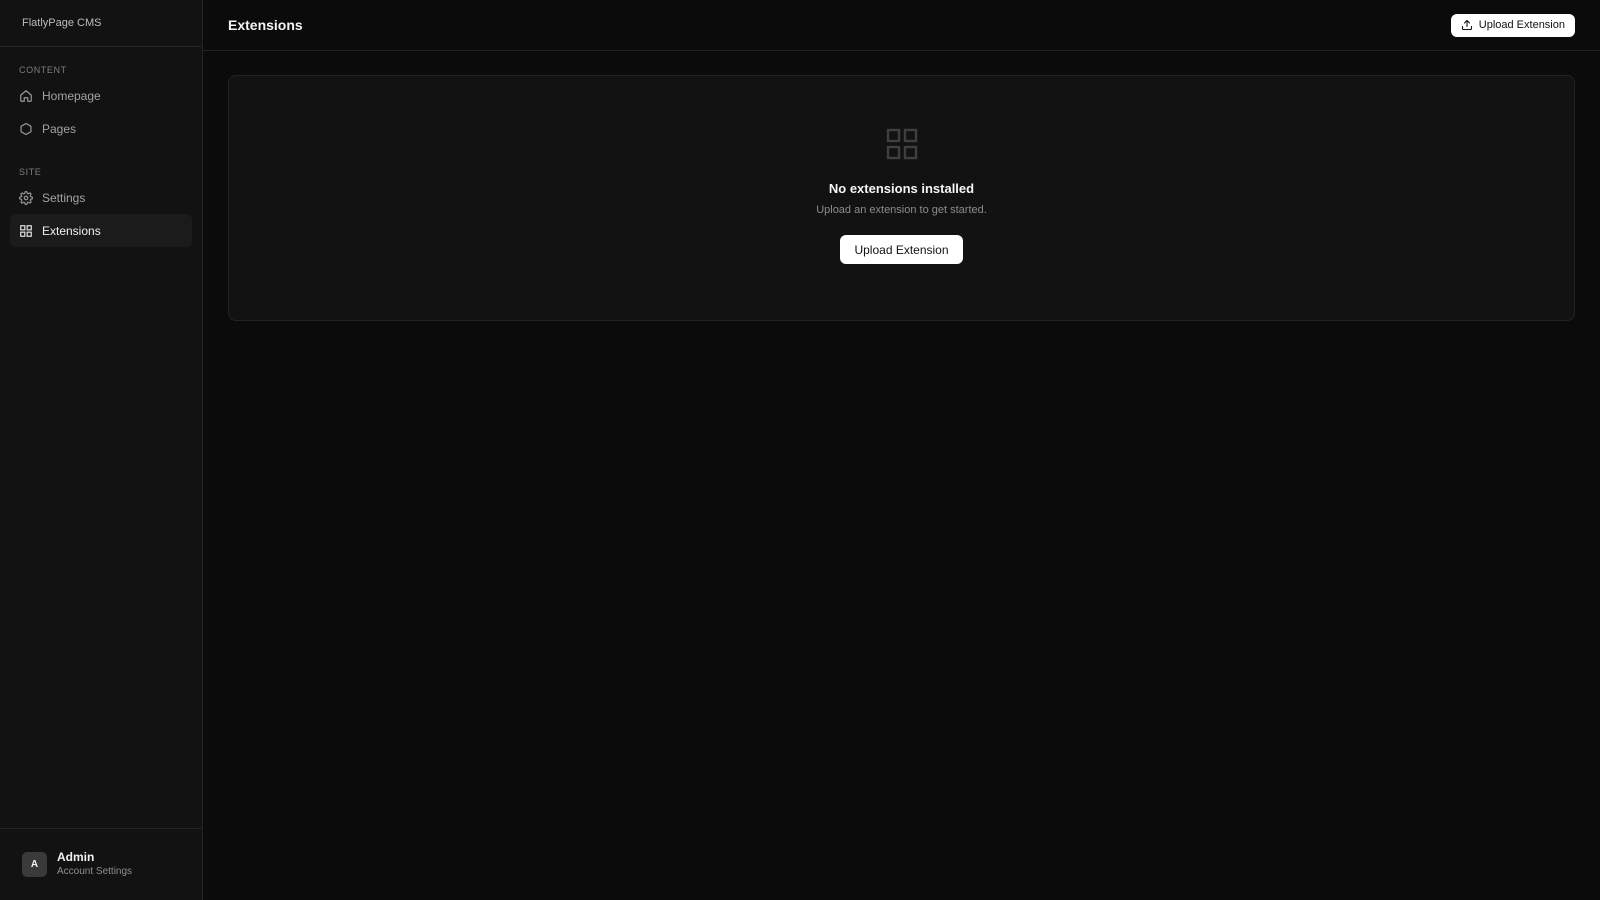  I want to click on account-menu: A Admin Account Settings, so click(101, 864).